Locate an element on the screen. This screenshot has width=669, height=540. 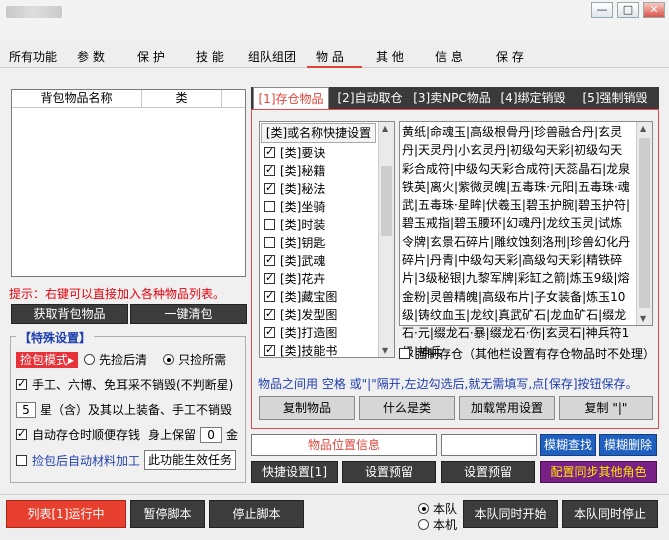
load-common-settings-button: 加载常用设置 is located at coordinates (507, 408).